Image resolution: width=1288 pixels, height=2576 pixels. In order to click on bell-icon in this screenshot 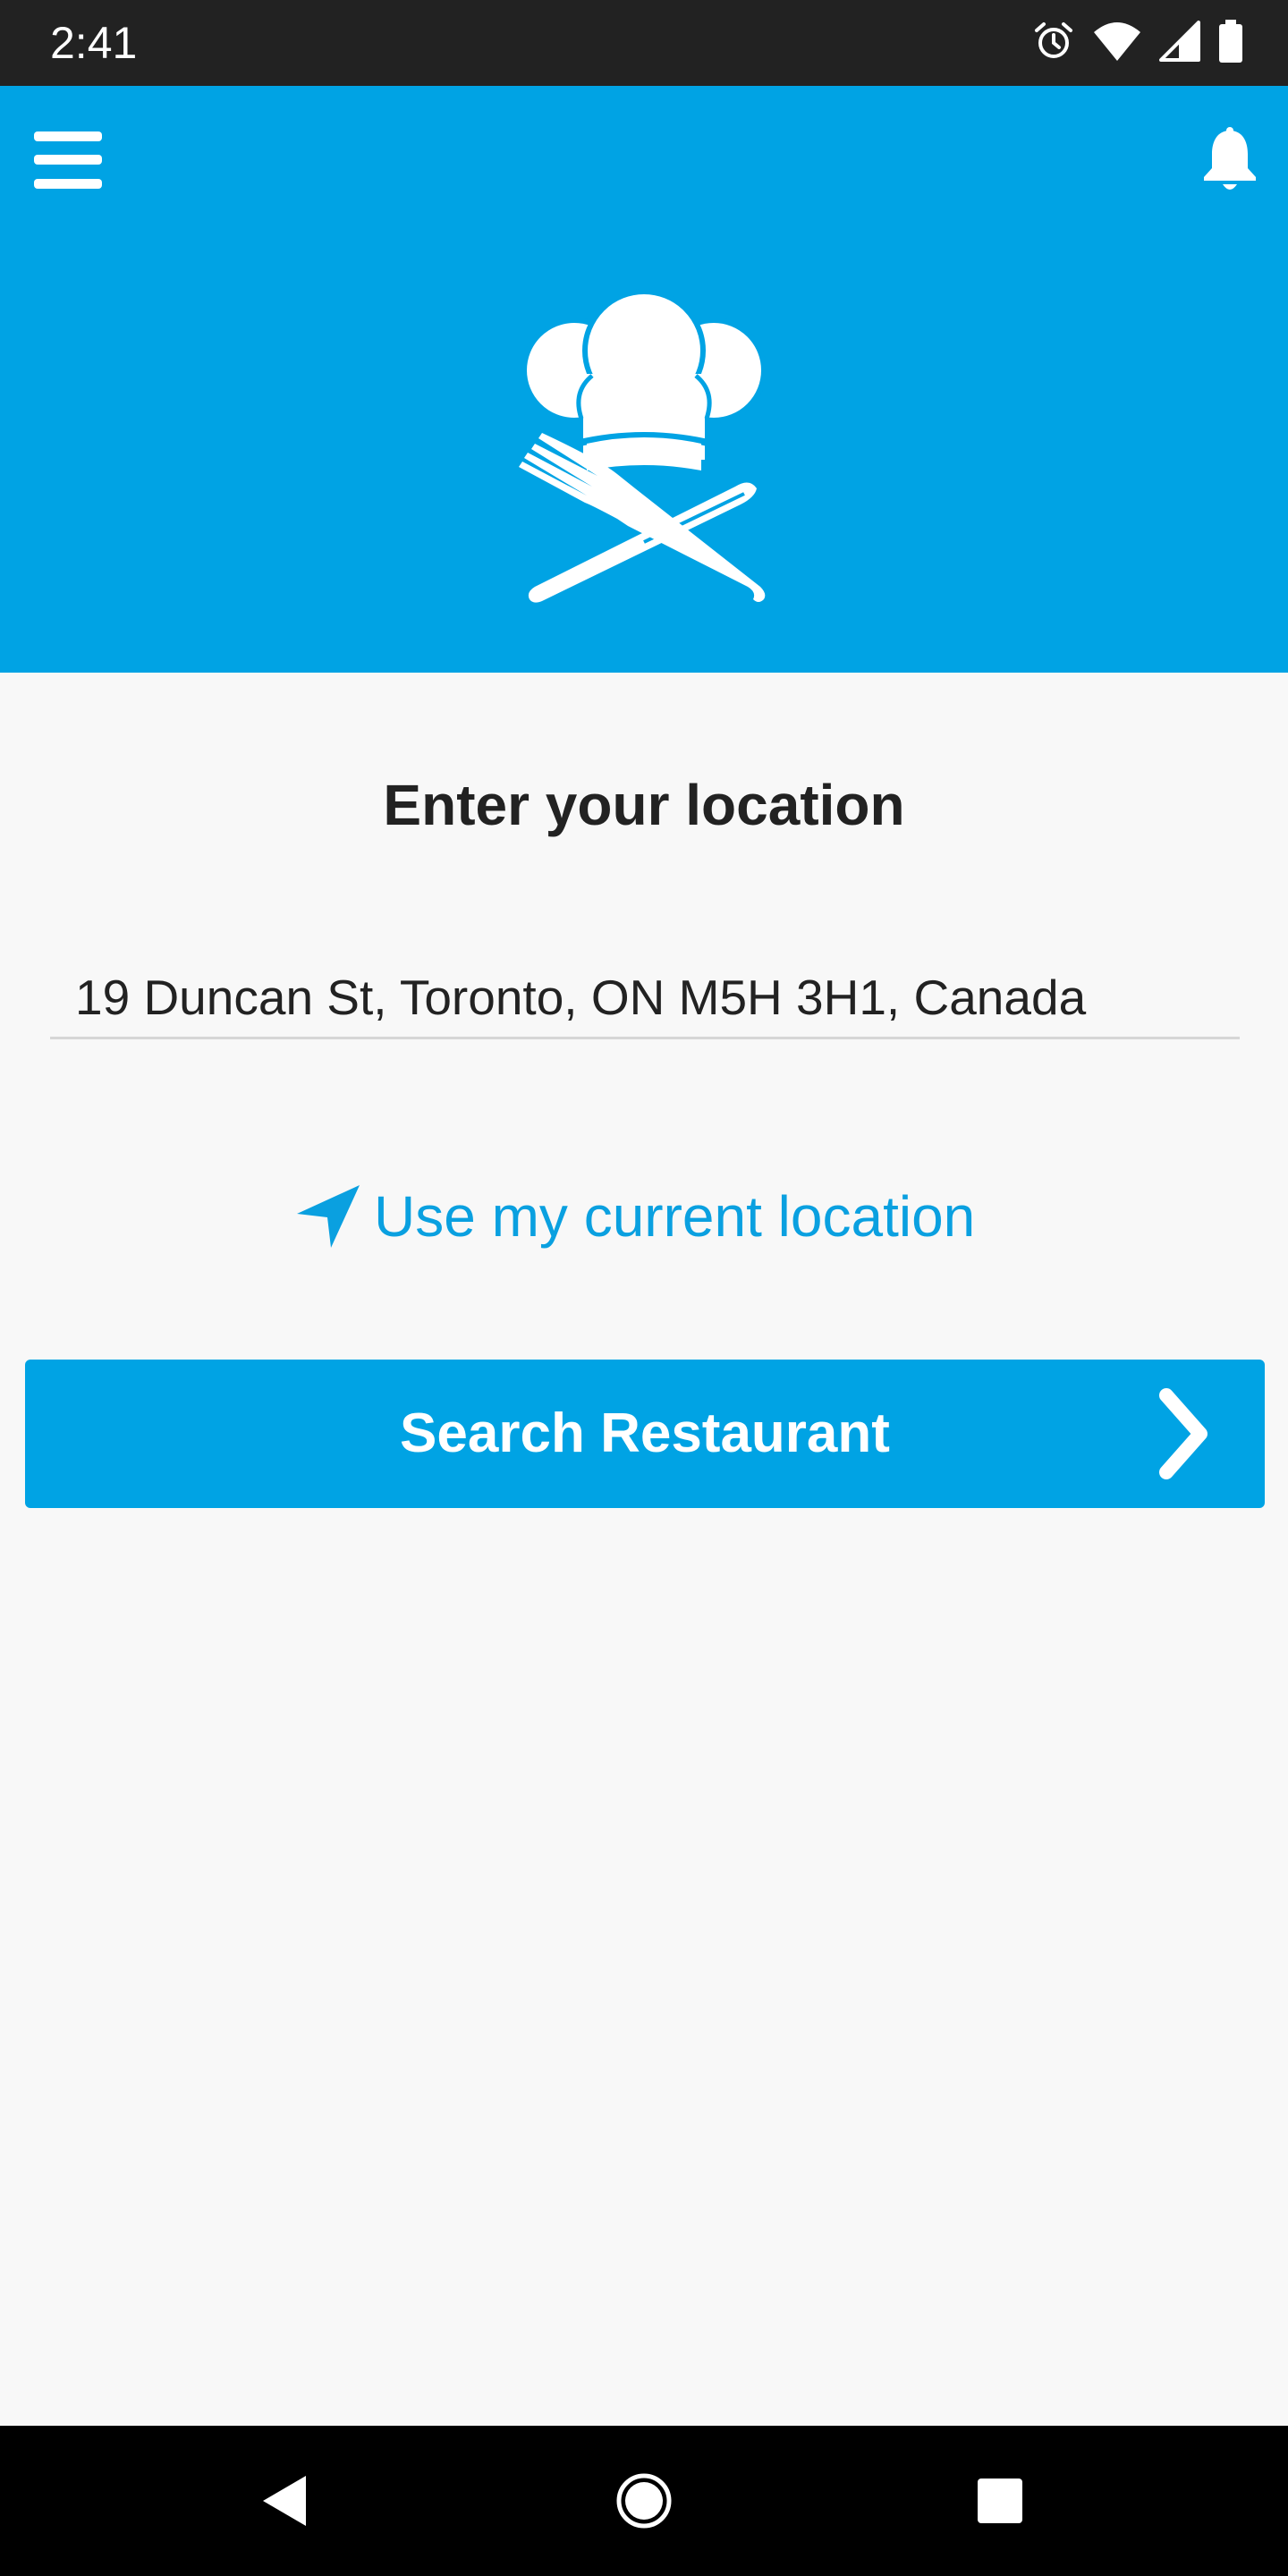, I will do `click(1230, 158)`.